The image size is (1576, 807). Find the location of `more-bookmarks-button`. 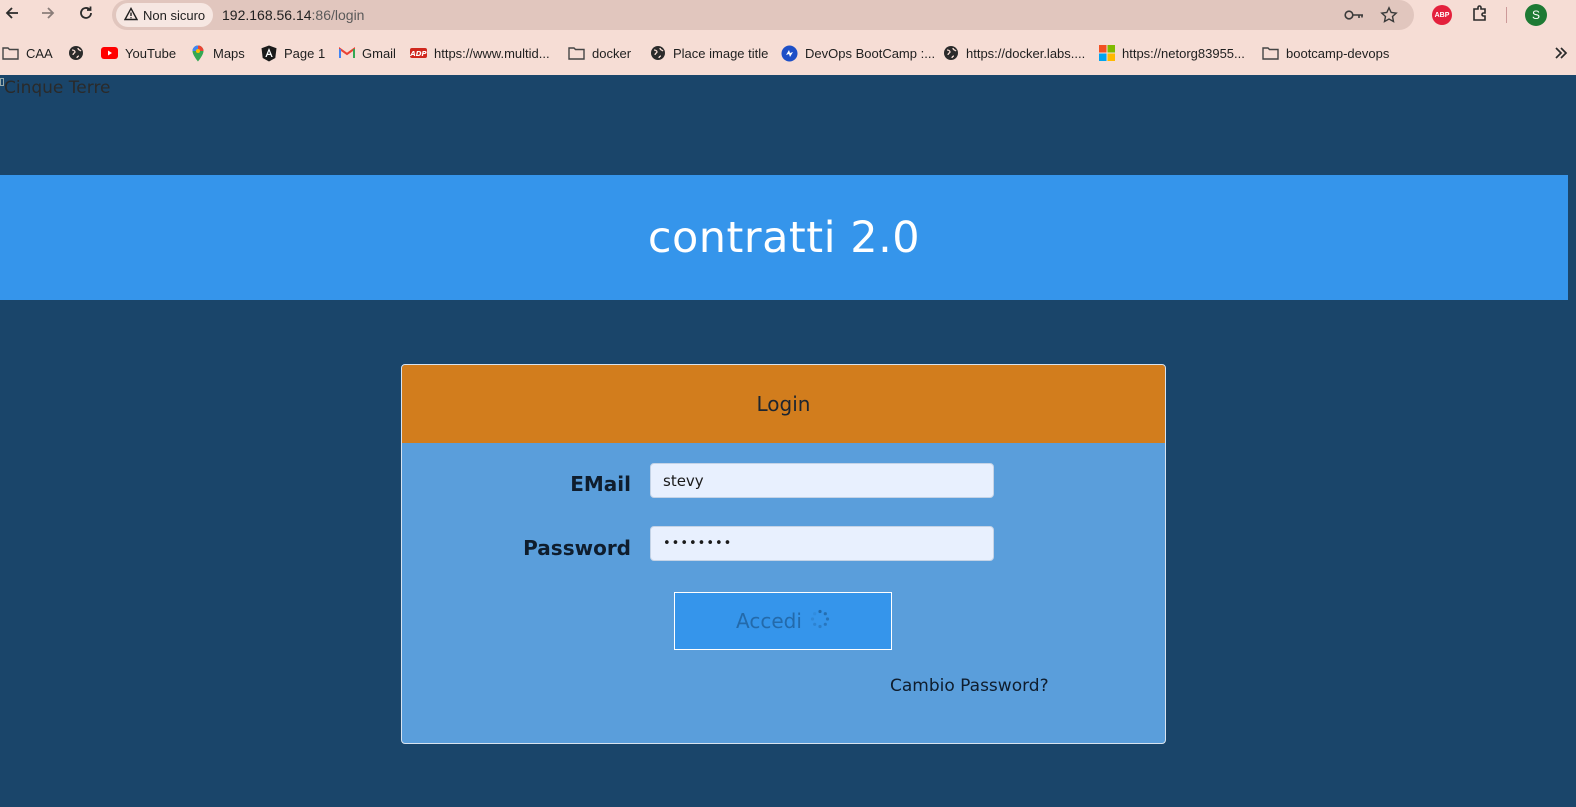

more-bookmarks-button is located at coordinates (1560, 53).